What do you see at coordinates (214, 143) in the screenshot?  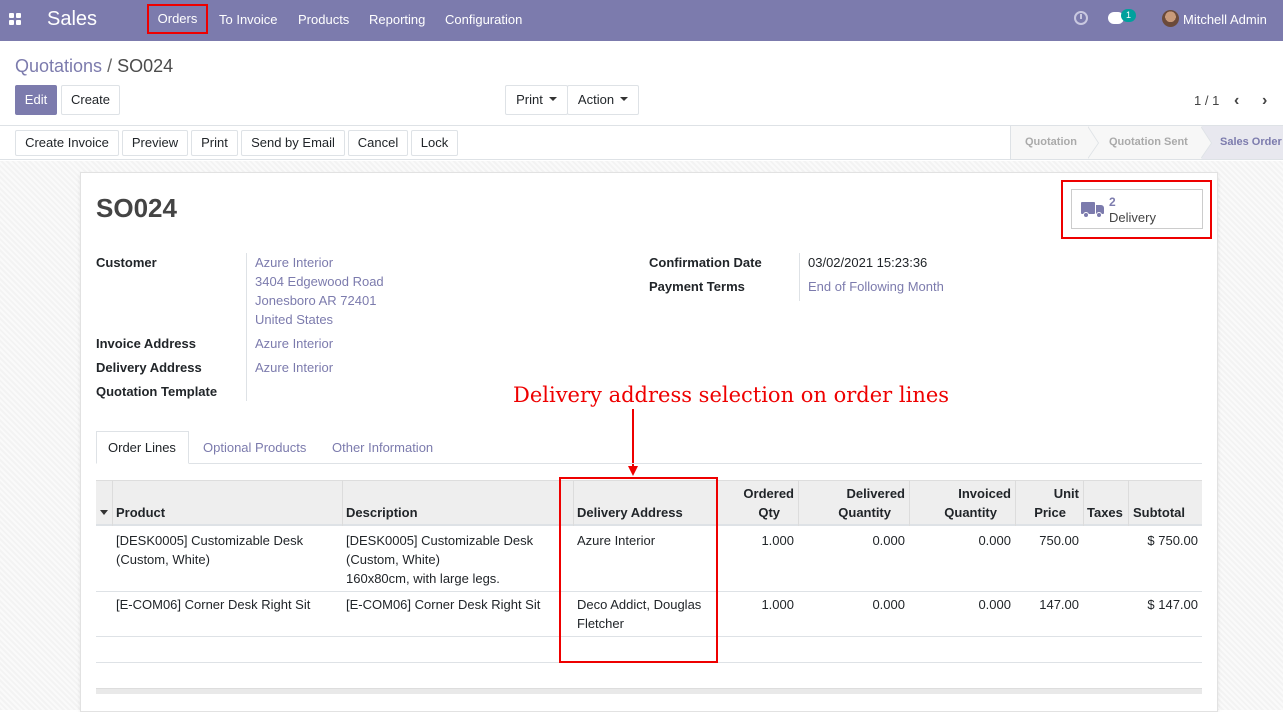 I see `print-button: Print` at bounding box center [214, 143].